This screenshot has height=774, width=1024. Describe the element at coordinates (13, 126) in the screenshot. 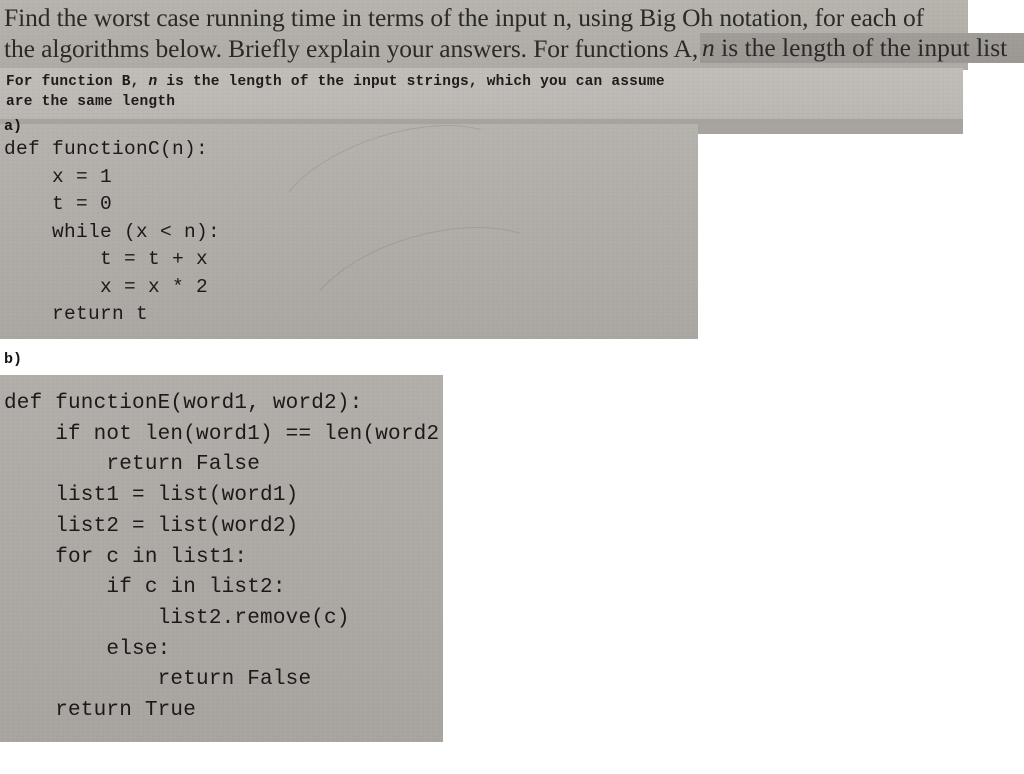

I see `part-label-a: a)` at that location.